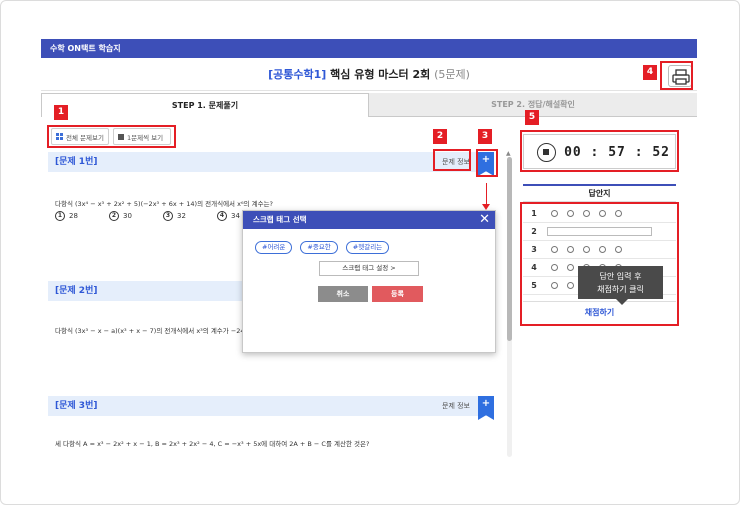 The image size is (740, 505). What do you see at coordinates (319, 247) in the screenshot?
I see `tag-important: #중요한` at bounding box center [319, 247].